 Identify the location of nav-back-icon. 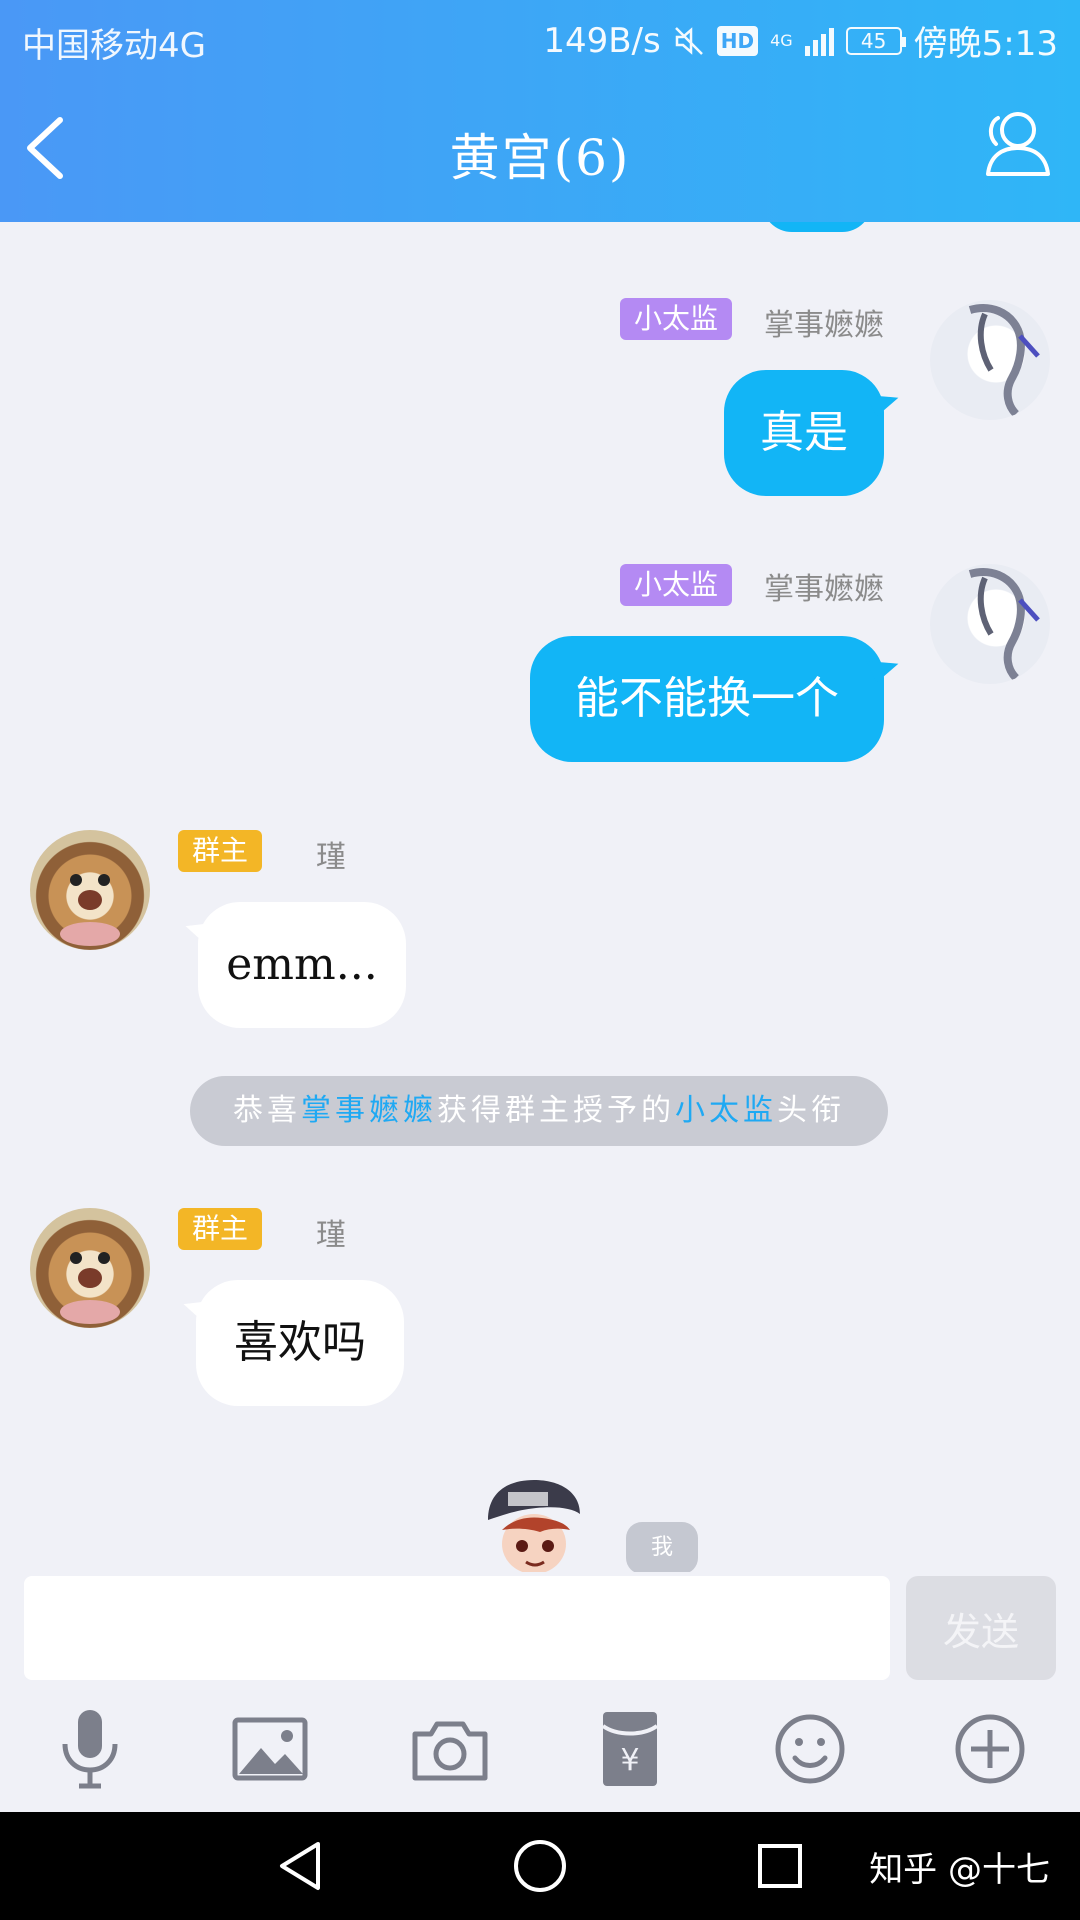
(302, 1866).